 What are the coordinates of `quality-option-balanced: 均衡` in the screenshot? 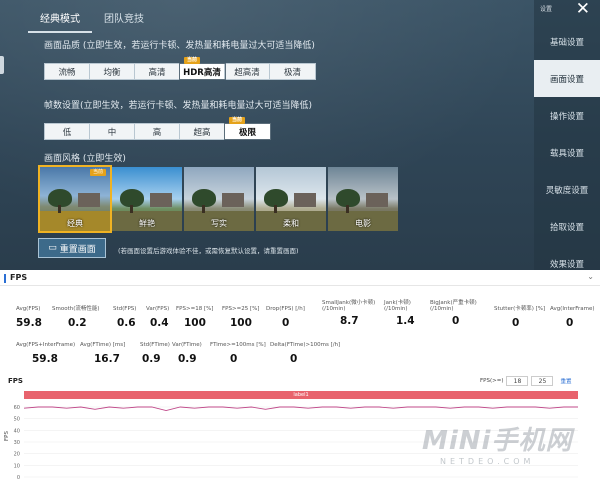 It's located at (112, 71).